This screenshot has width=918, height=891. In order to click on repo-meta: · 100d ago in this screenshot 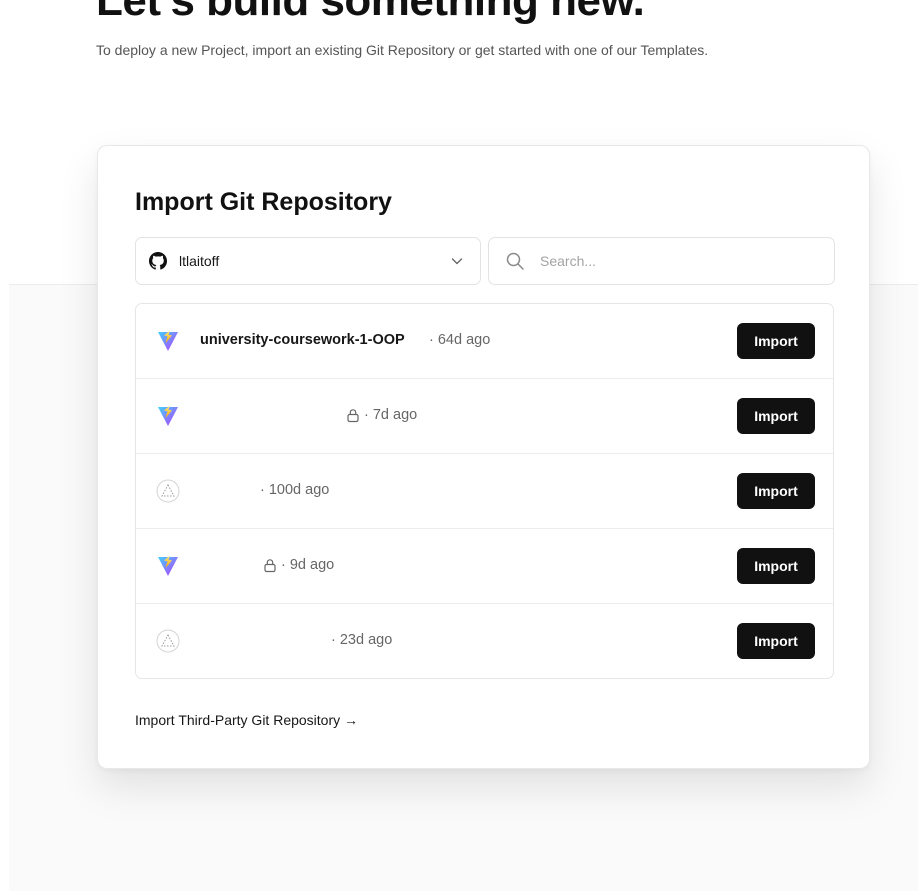, I will do `click(294, 490)`.